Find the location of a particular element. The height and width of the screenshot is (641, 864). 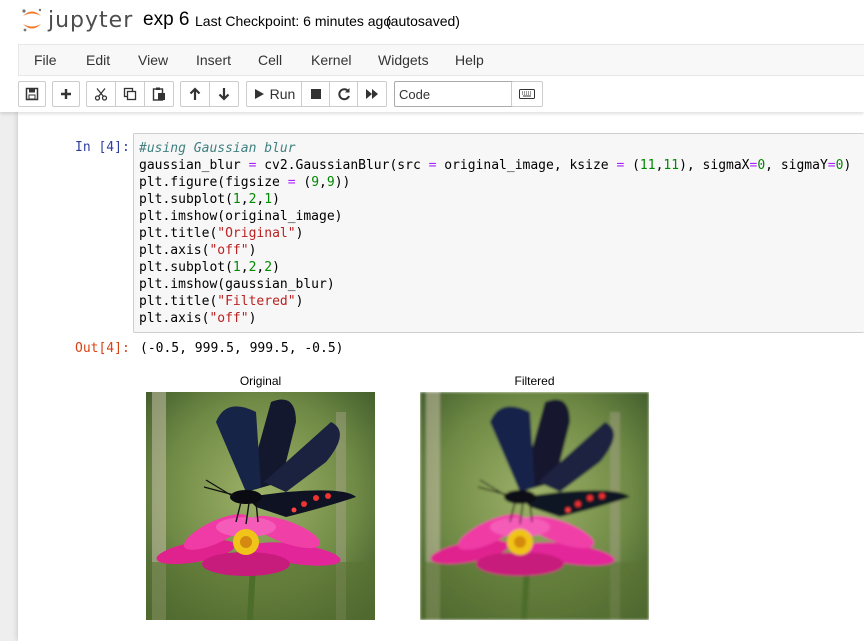

run-label: Run is located at coordinates (282, 94).